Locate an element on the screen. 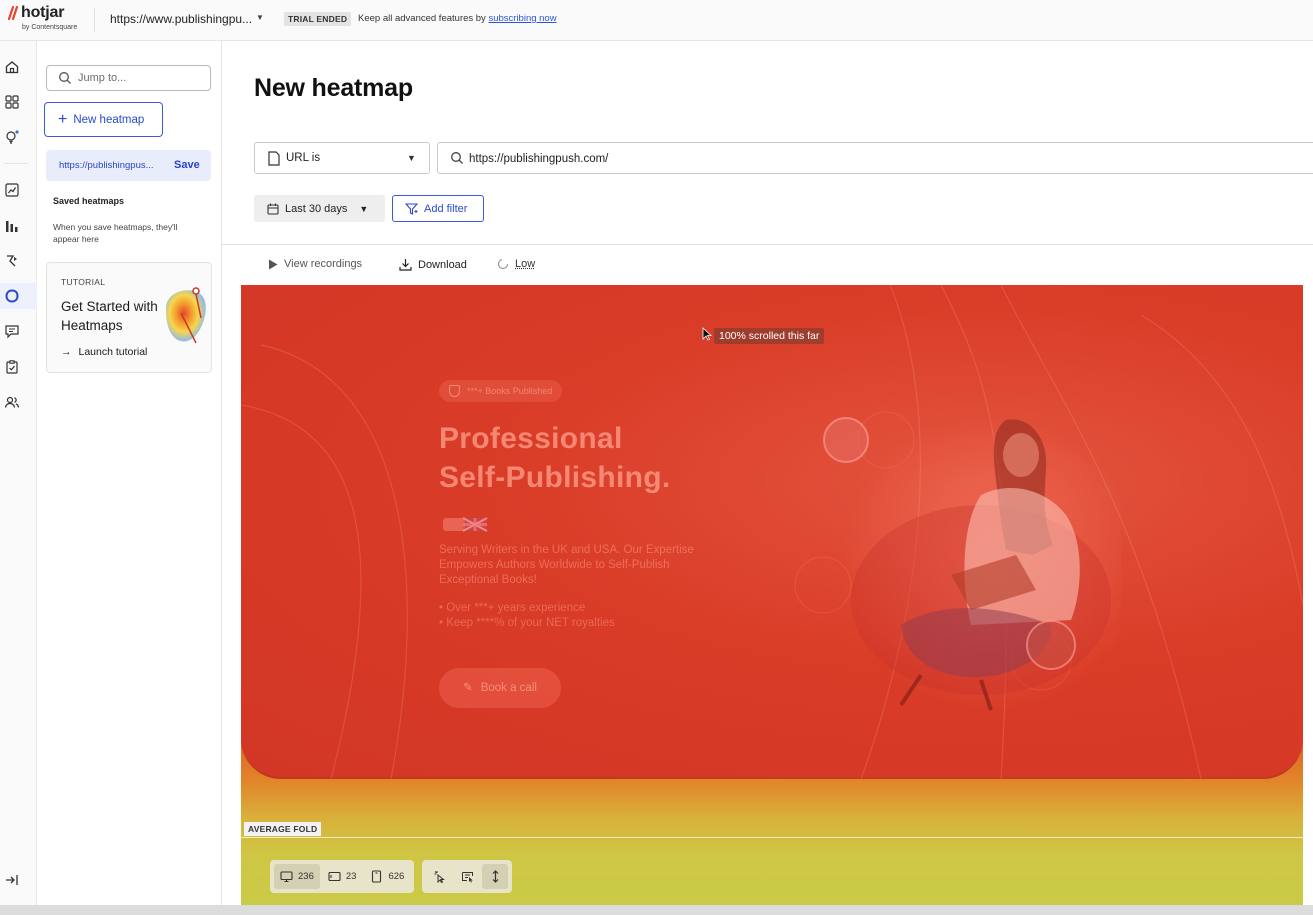 Image resolution: width=1313 pixels, height=915 pixels. view-recordings-label: View recordings is located at coordinates (323, 264).